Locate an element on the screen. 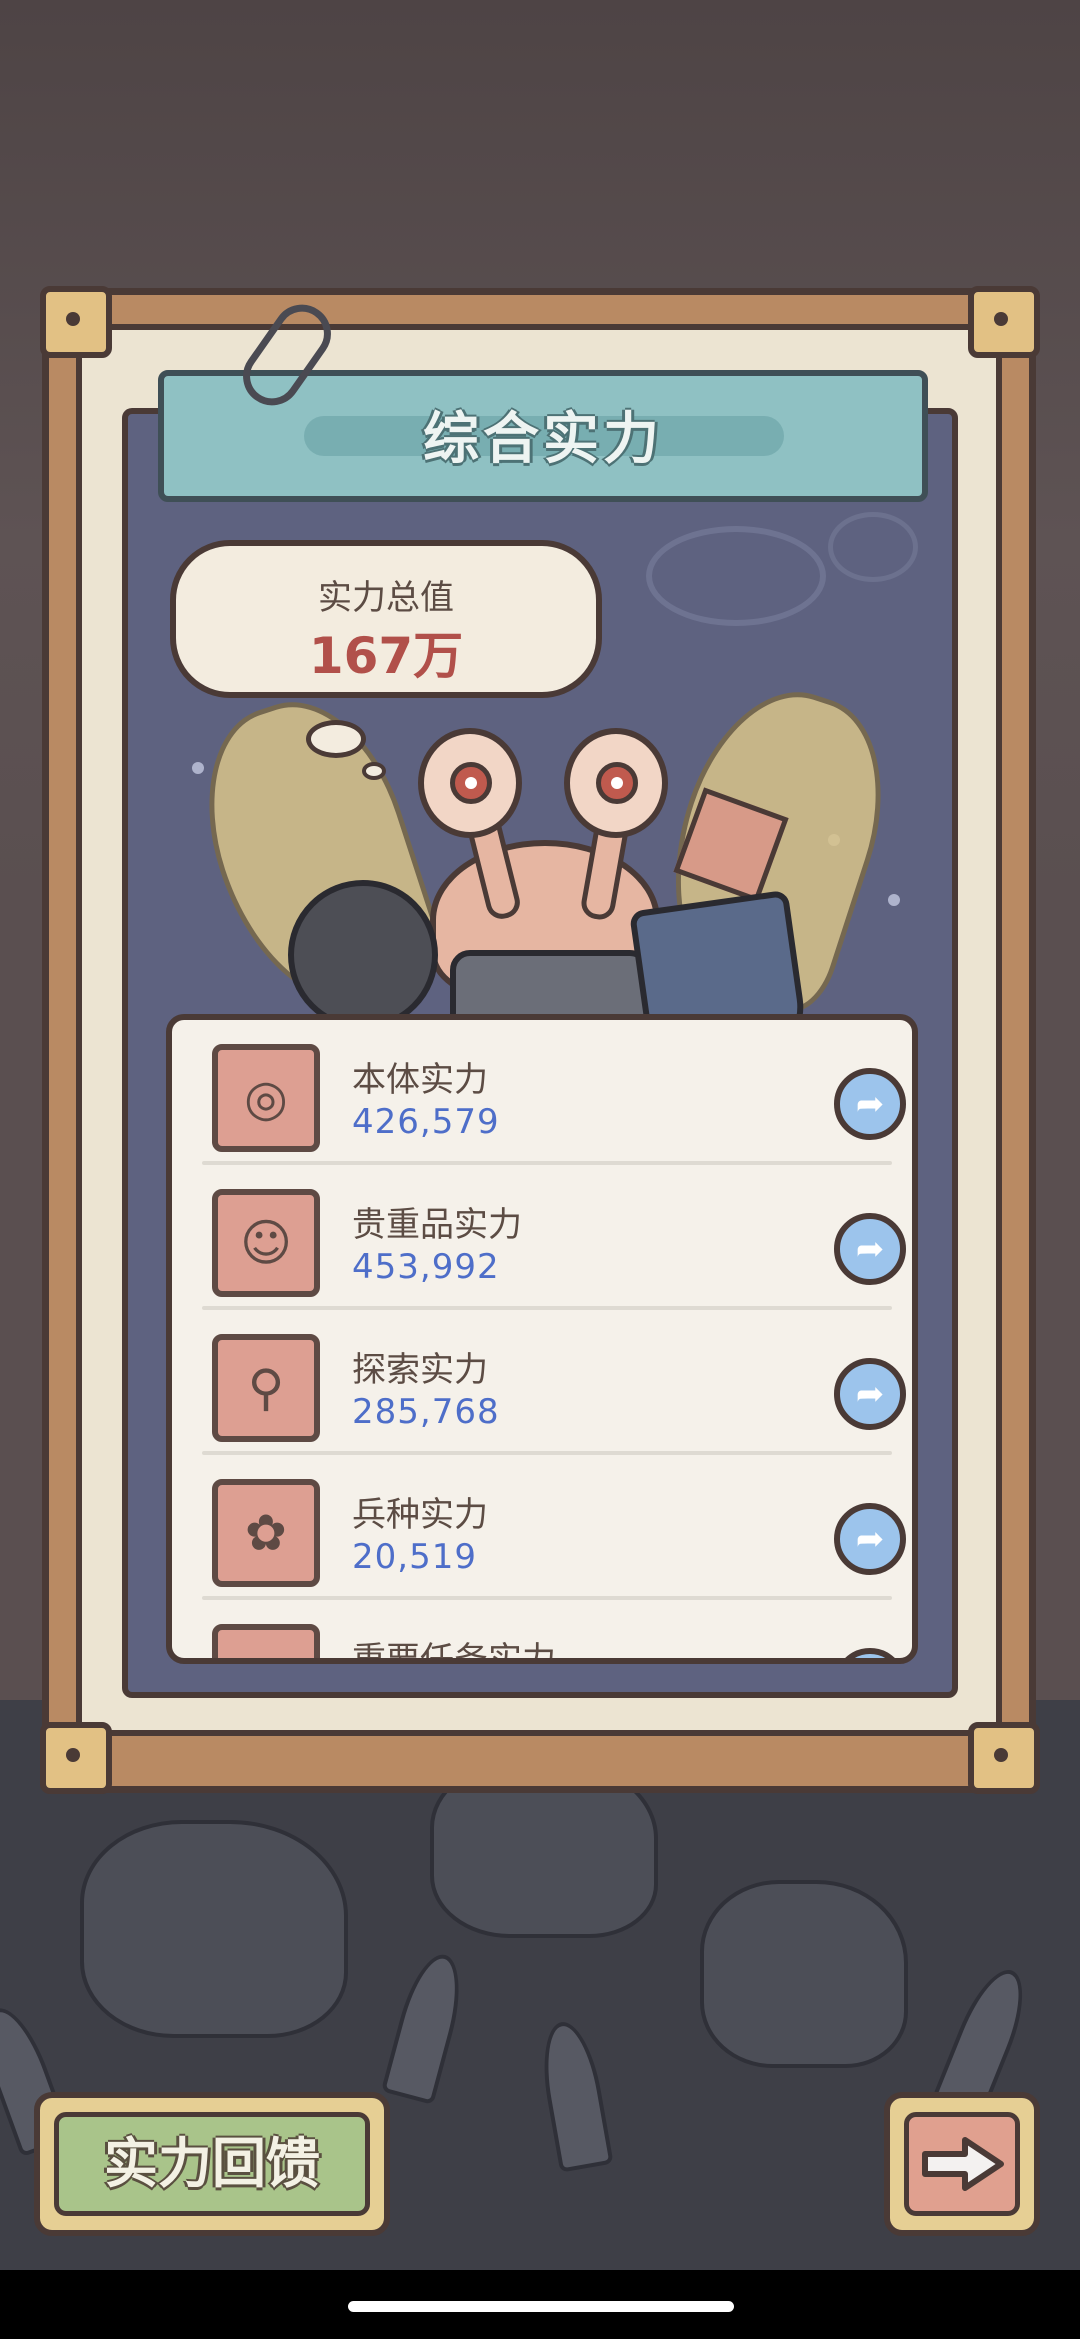  stat-value: 20,519 is located at coordinates (414, 1557).